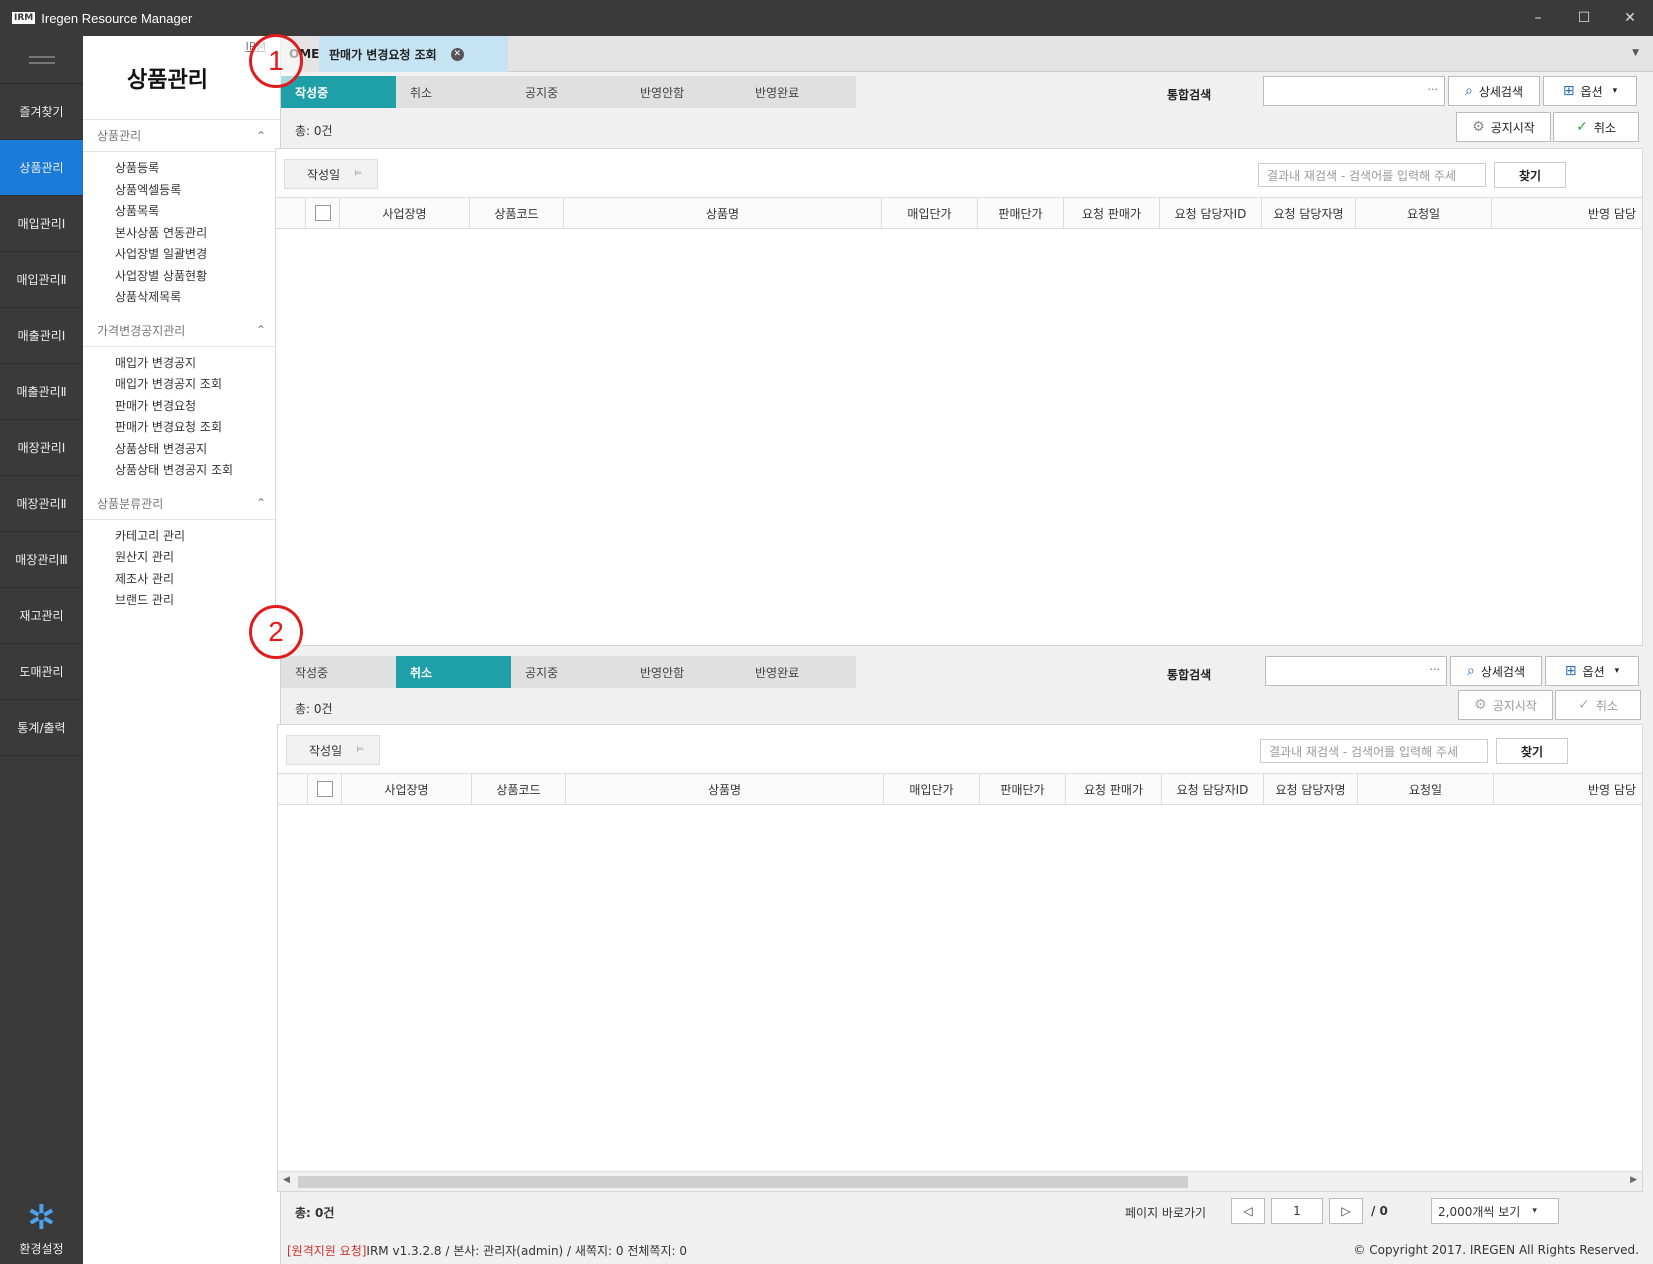 This screenshot has width=1653, height=1264. Describe the element at coordinates (1630, 18) in the screenshot. I see `close-button: ✕` at that location.